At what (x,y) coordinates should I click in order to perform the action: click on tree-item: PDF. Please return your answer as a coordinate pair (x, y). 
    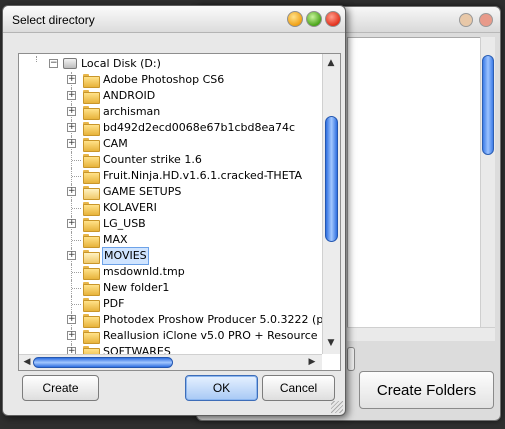
    Looking at the image, I should click on (169, 304).